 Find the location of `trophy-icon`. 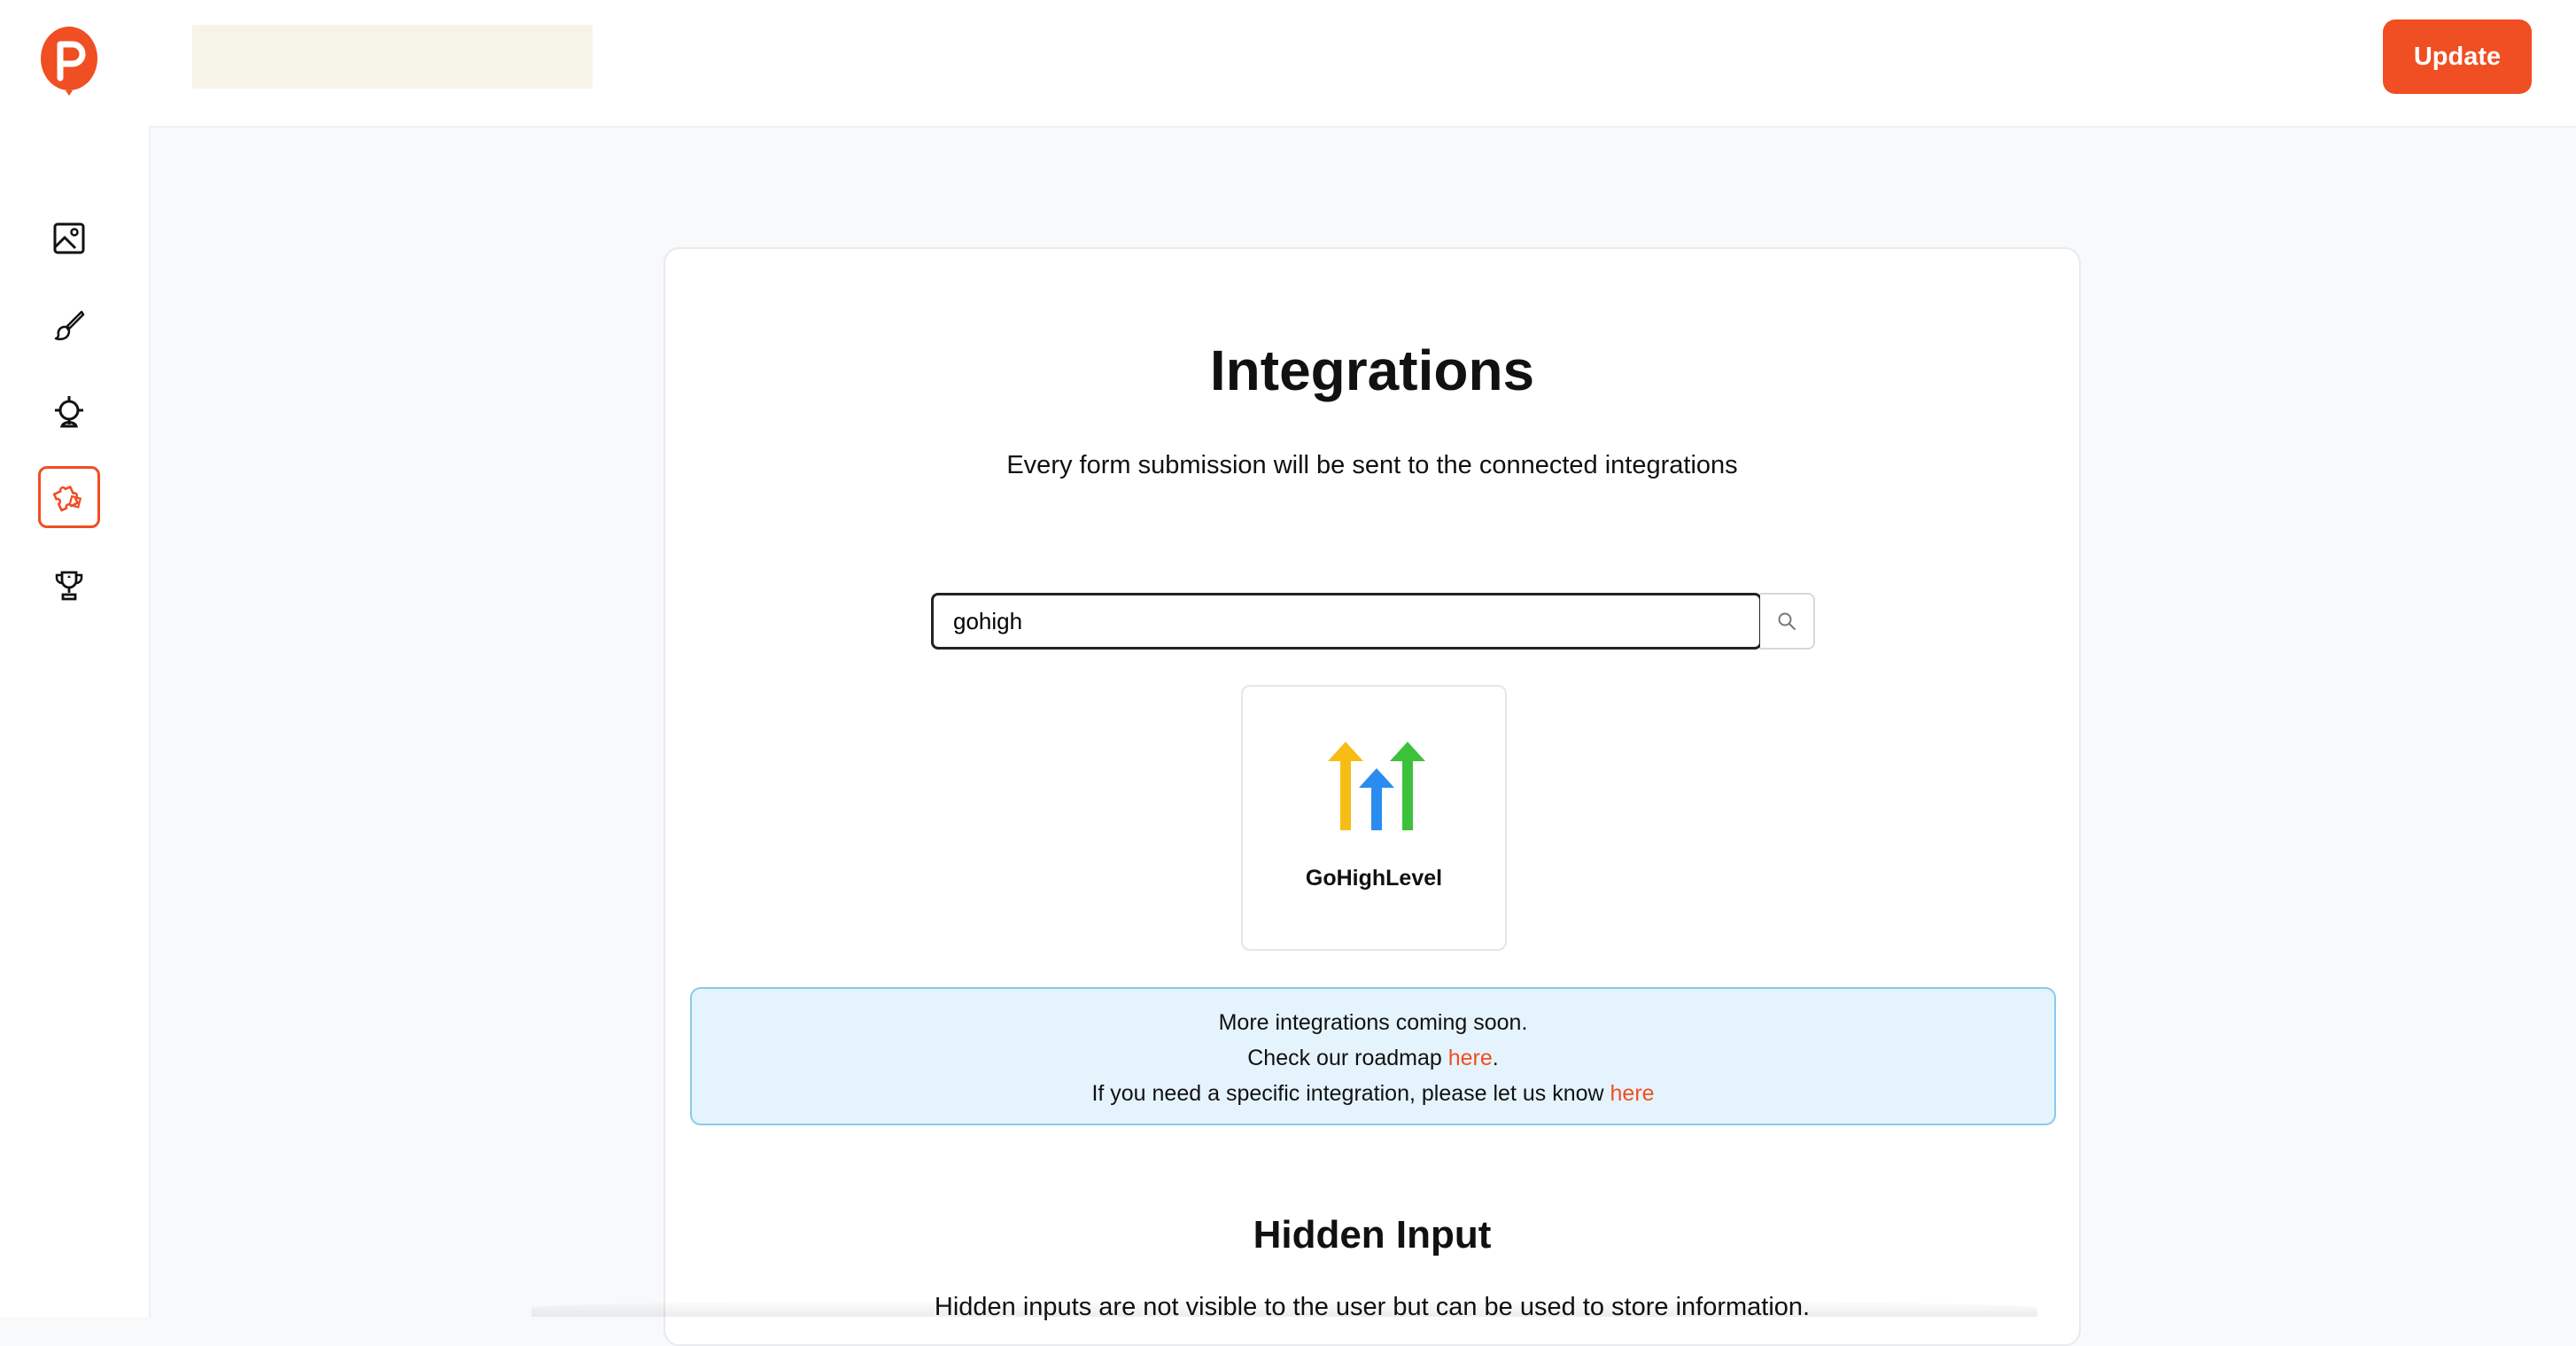

trophy-icon is located at coordinates (69, 586).